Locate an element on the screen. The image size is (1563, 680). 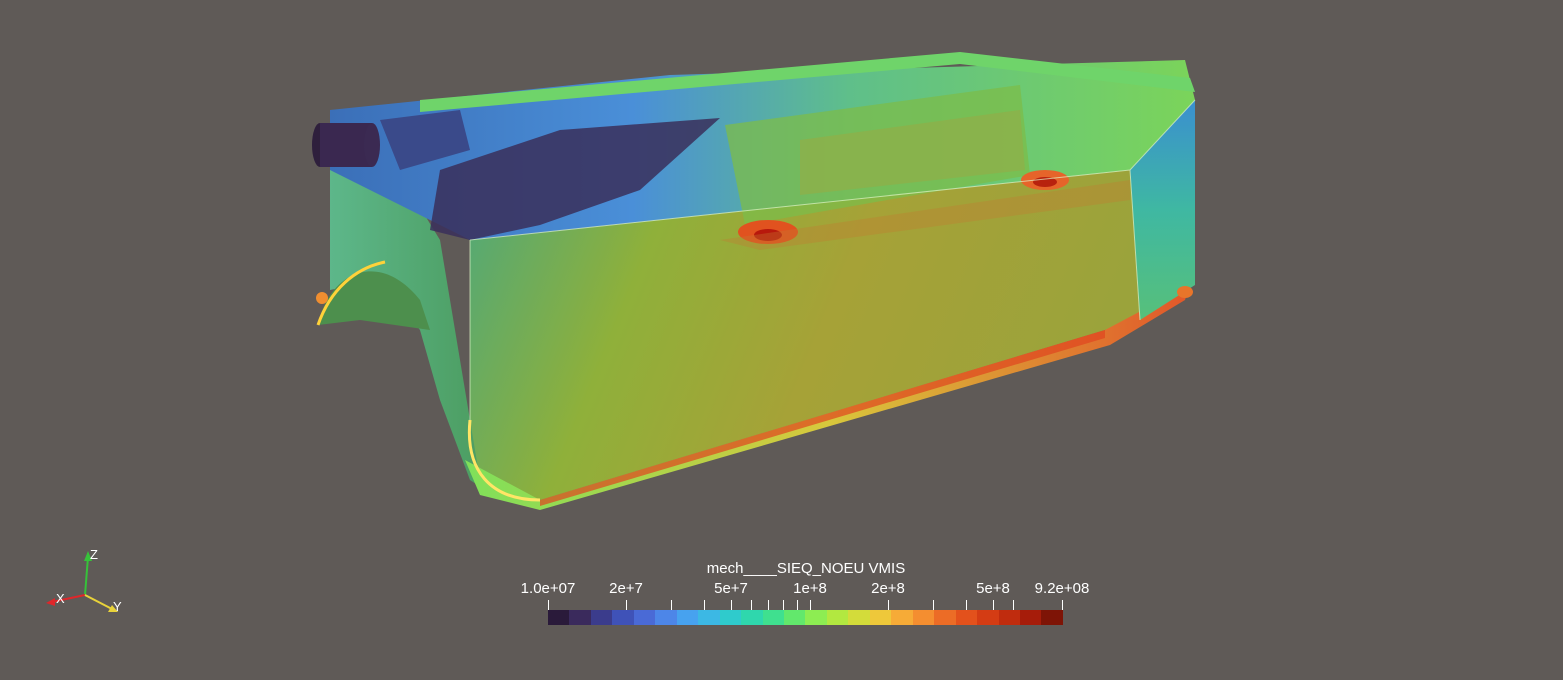
axis-y-label: Y is located at coordinates (117, 606).